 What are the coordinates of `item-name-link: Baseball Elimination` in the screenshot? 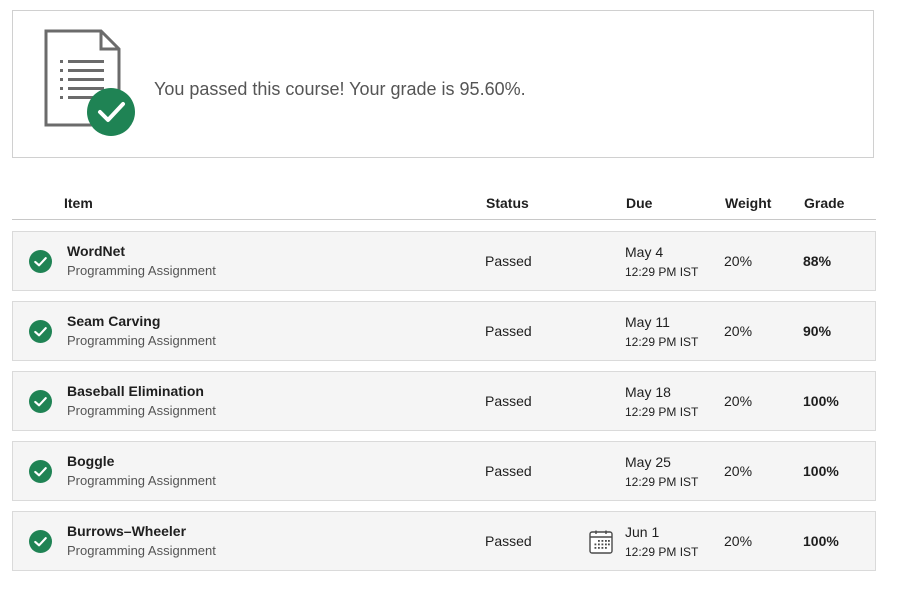 It's located at (135, 391).